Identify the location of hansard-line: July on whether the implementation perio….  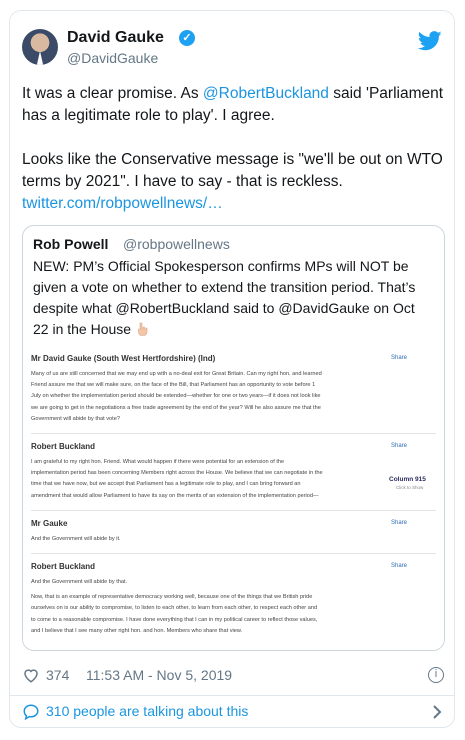
(176, 396).